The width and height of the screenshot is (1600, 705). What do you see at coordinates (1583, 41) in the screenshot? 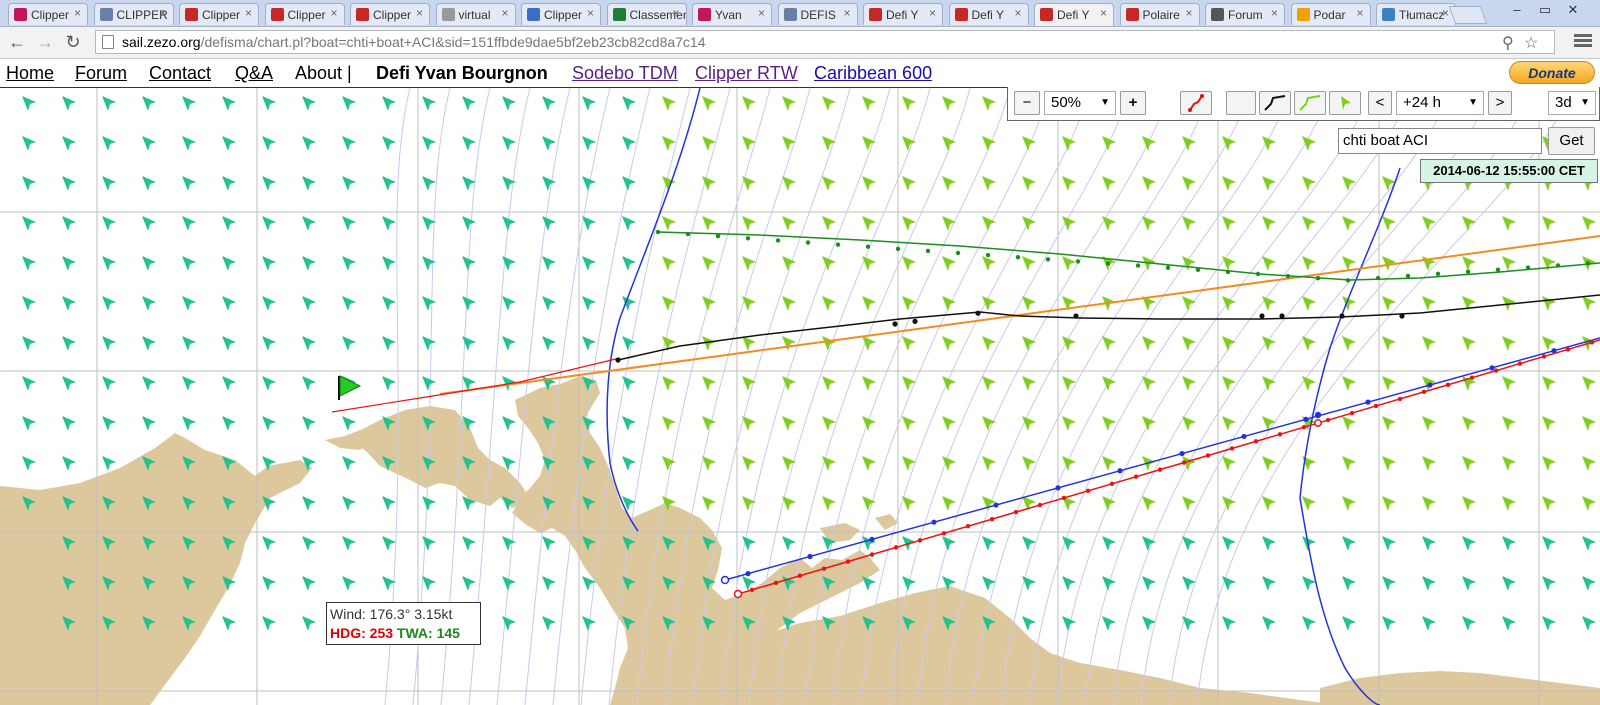
I see `browser-menu-icon` at bounding box center [1583, 41].